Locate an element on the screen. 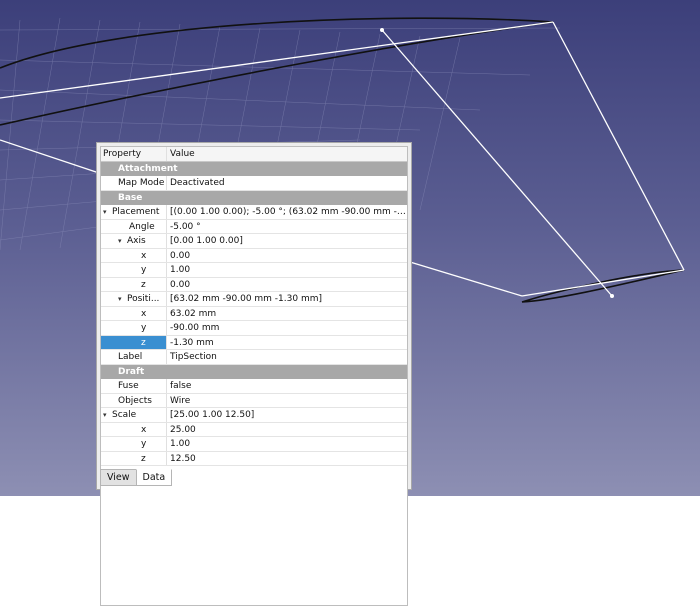 This screenshot has width=700, height=606. row-position: ▾ Positi... [63.02 mm -90.00 mm -1.30 mm] is located at coordinates (254, 299).